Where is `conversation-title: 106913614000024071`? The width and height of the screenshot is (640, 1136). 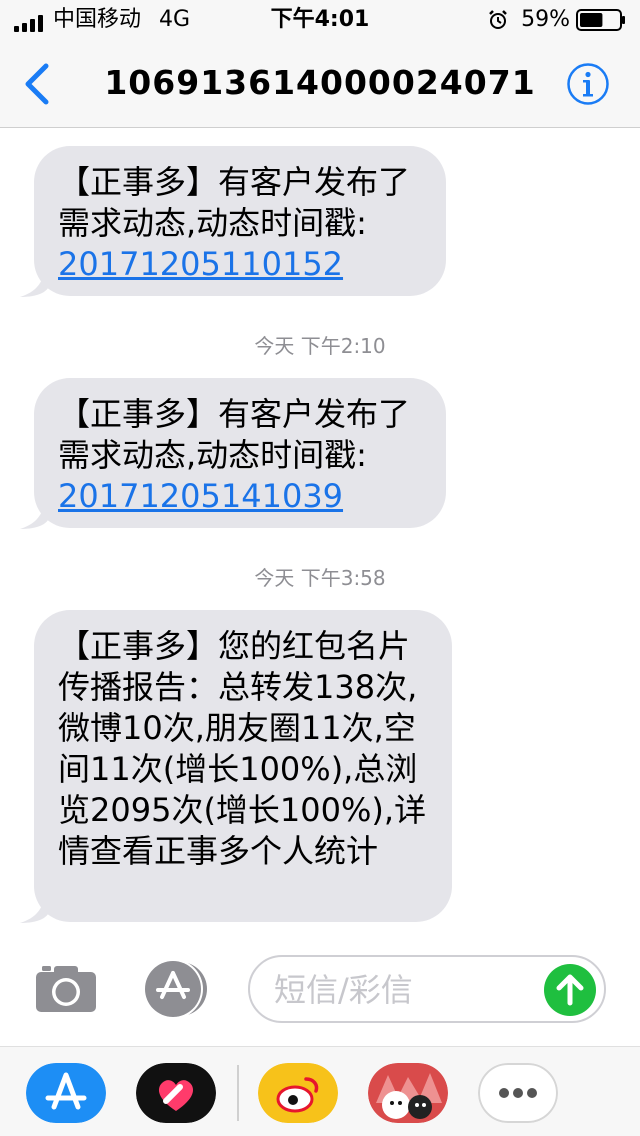 conversation-title: 106913614000024071 is located at coordinates (320, 82).